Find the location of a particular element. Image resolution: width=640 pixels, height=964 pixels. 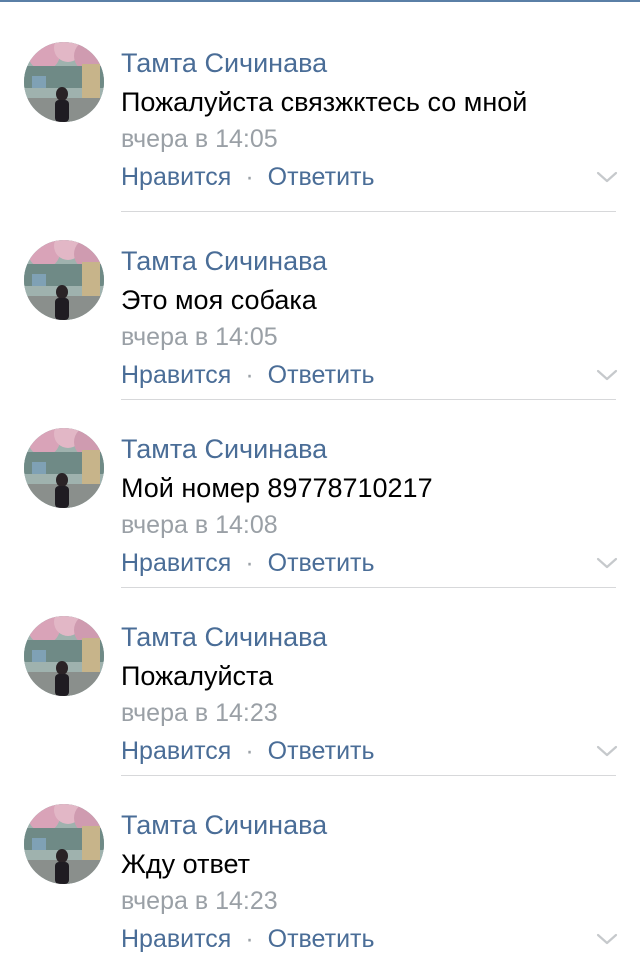

comment-text: Мой номер 89778710217 is located at coordinates (277, 488).